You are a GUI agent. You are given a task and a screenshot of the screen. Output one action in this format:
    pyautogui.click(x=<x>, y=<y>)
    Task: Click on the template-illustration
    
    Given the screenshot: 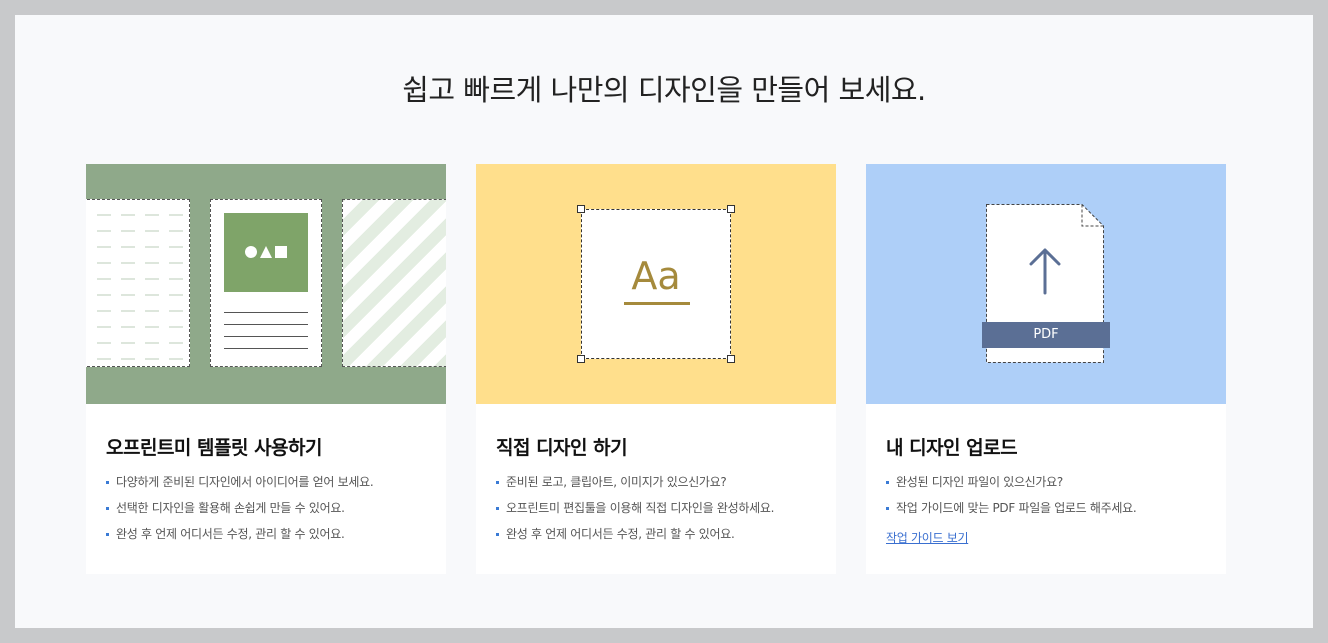 What is the action you would take?
    pyautogui.click(x=266, y=284)
    